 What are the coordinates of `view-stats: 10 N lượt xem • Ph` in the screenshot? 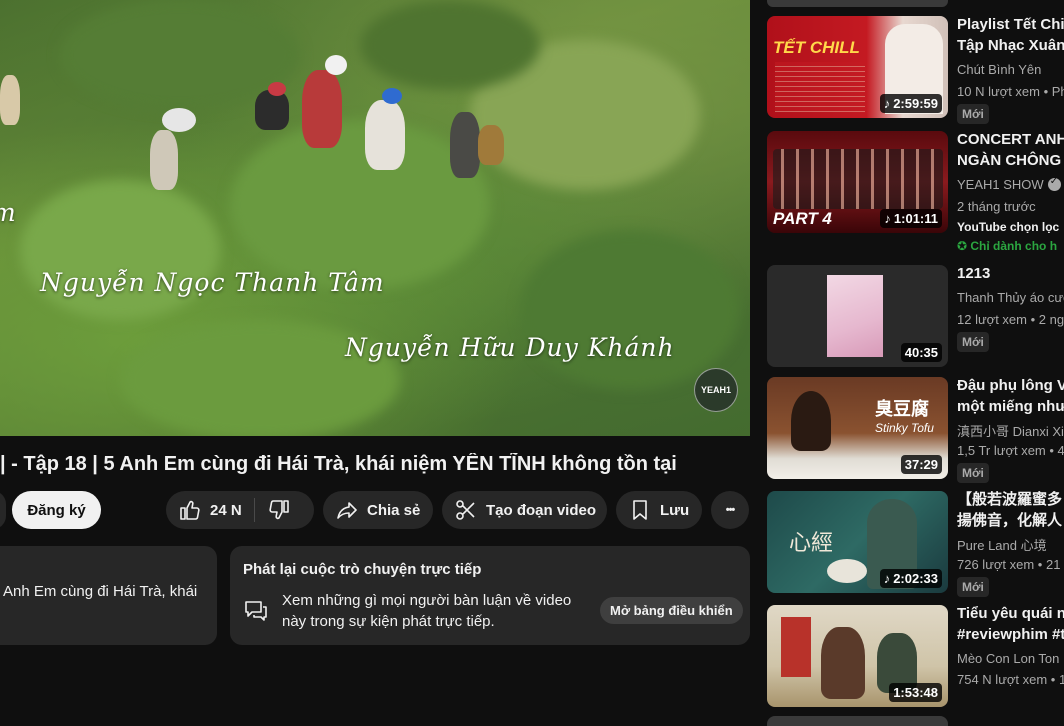 It's located at (1010, 91).